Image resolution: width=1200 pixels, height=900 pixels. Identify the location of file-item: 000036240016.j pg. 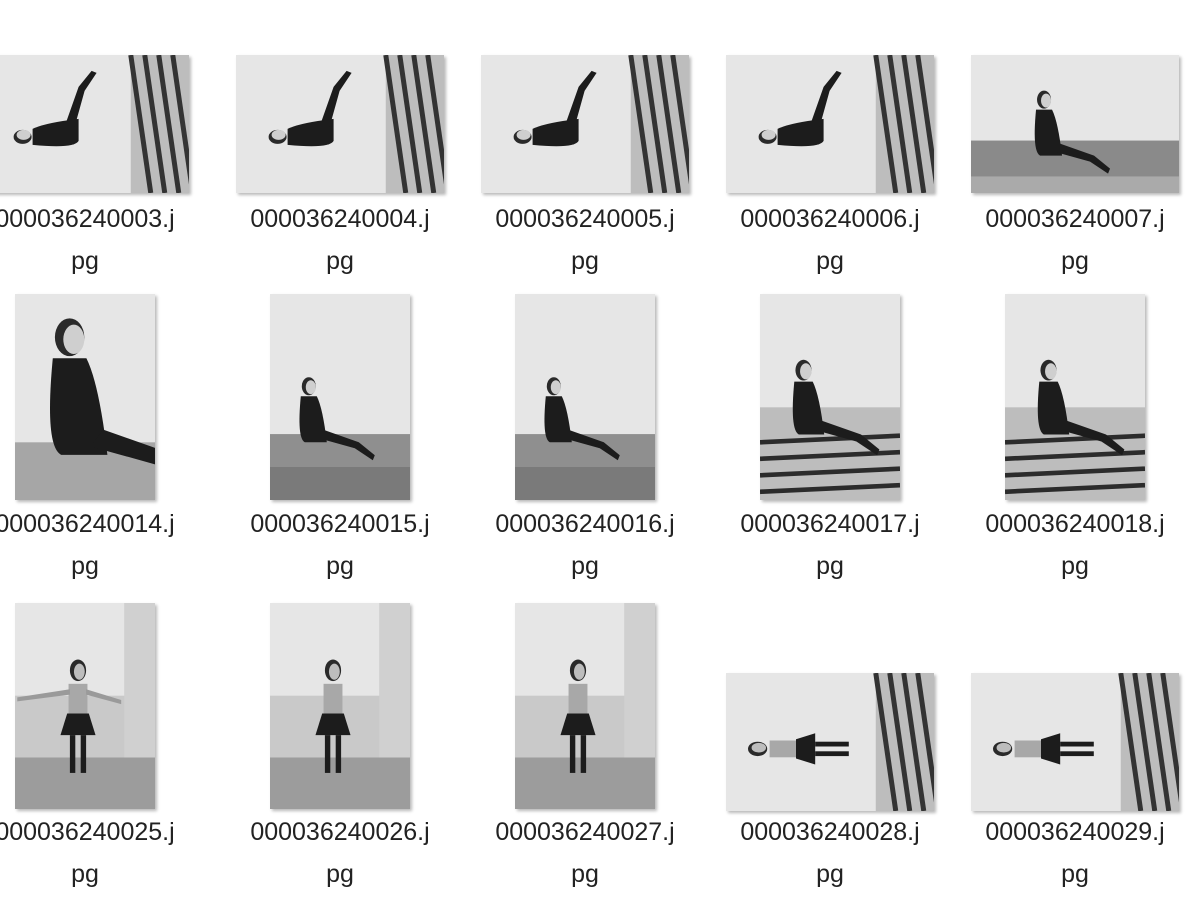
(585, 439).